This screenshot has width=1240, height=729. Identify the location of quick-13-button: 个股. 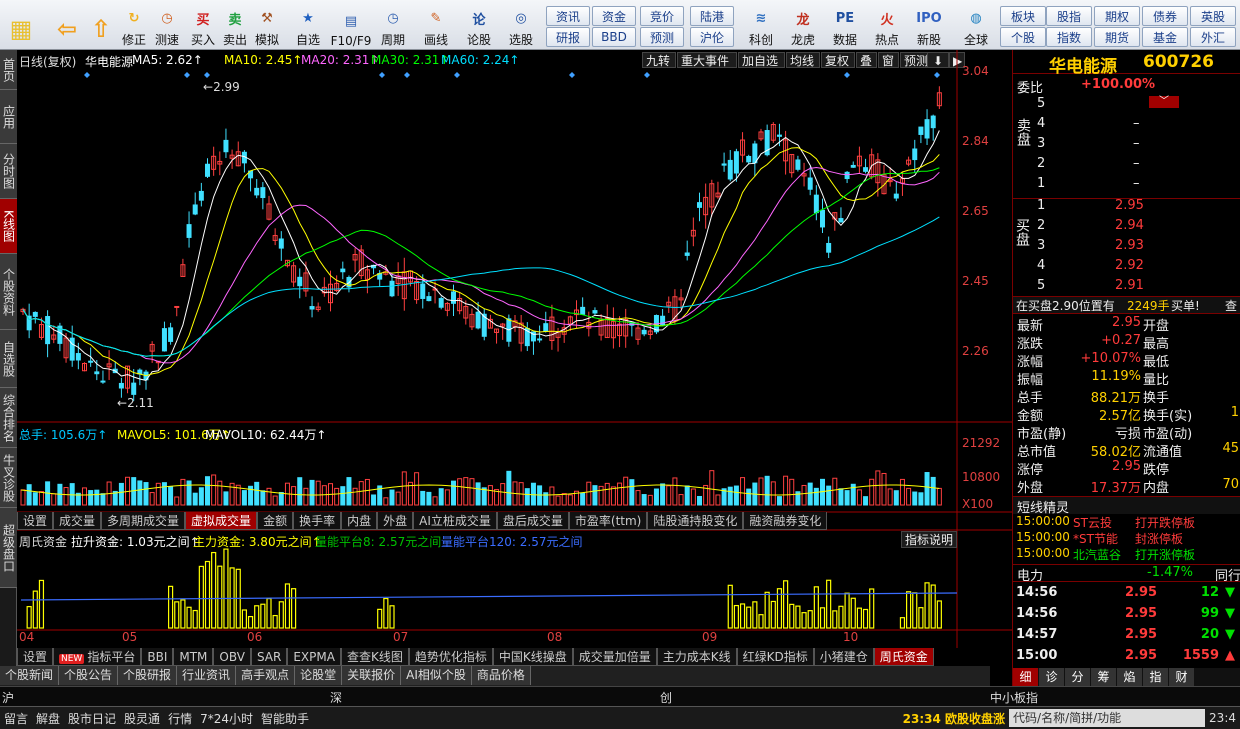
(1023, 37).